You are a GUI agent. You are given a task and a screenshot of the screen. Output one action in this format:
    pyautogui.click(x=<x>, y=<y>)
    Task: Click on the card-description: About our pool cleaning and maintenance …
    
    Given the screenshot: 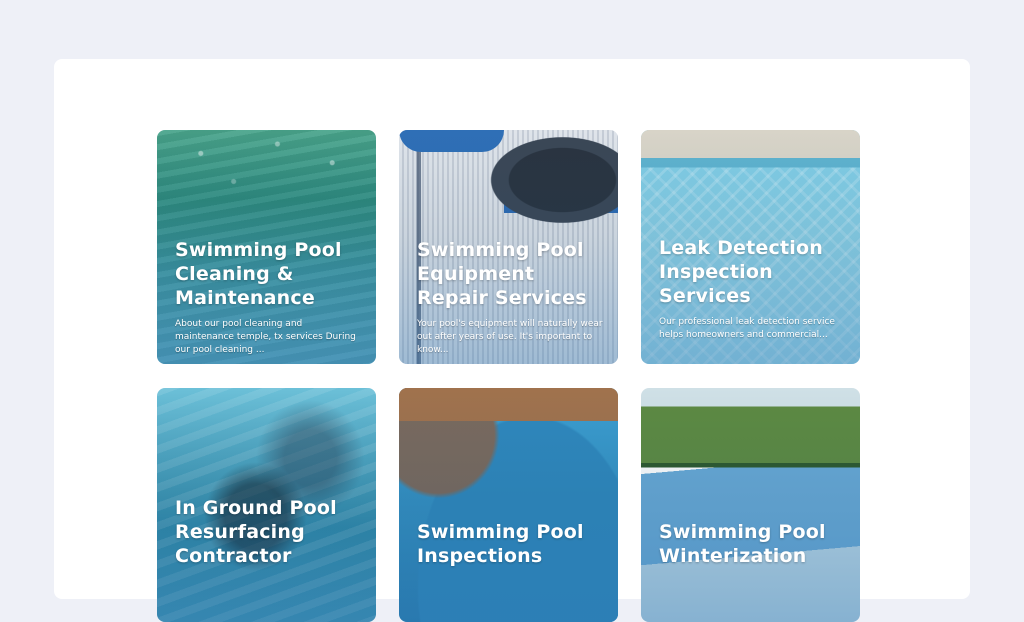 What is the action you would take?
    pyautogui.click(x=265, y=337)
    